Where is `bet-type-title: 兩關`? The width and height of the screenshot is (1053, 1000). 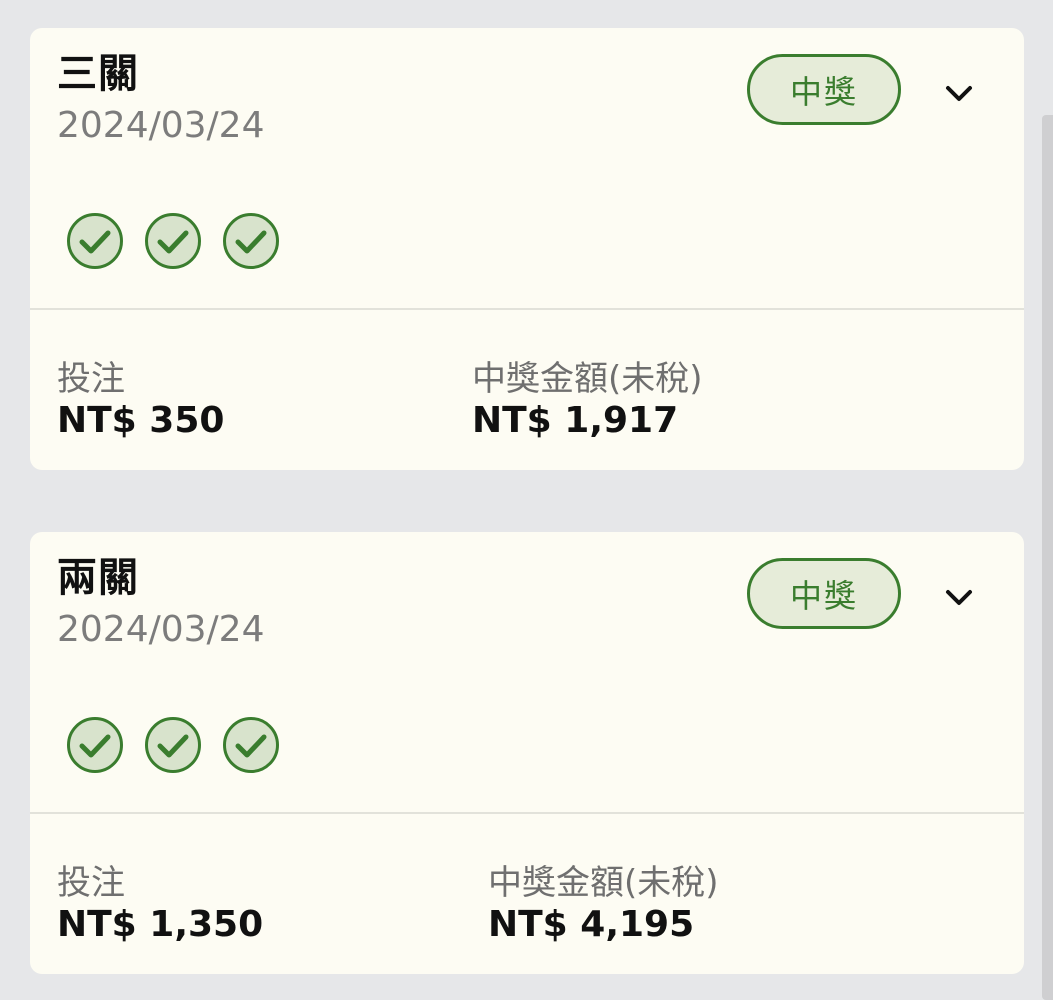
bet-type-title: 兩關 is located at coordinates (98, 578).